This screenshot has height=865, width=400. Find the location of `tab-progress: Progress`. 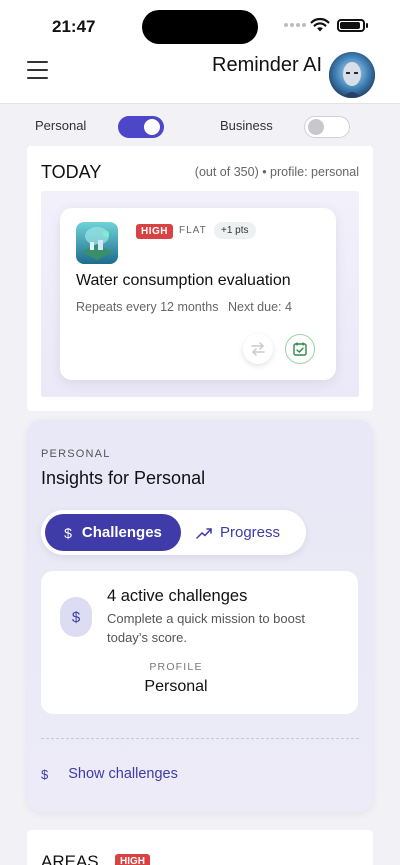

tab-progress: Progress is located at coordinates (249, 532).